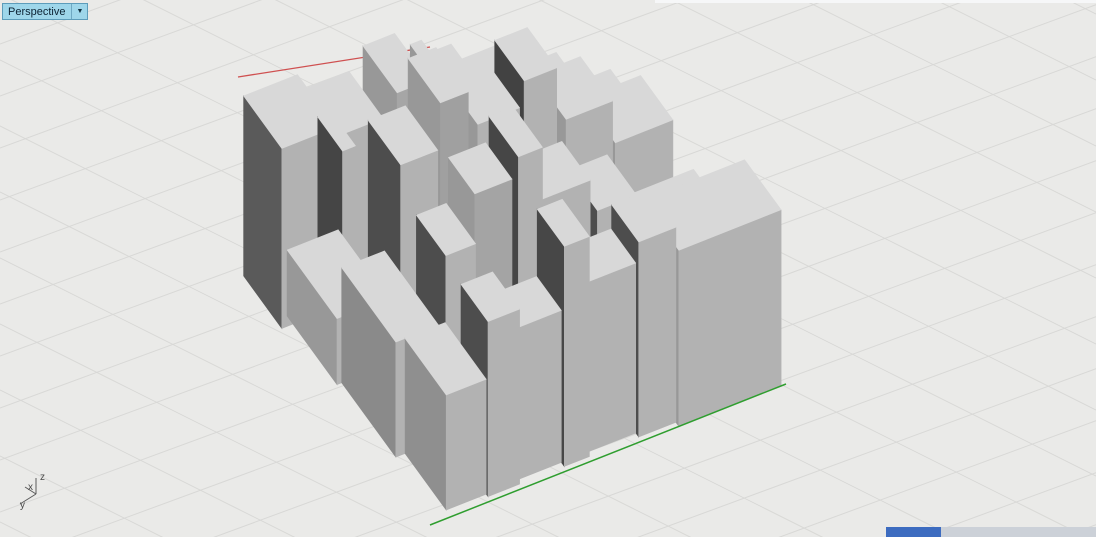  What do you see at coordinates (37, 11) in the screenshot?
I see `viewport-title: Perspective` at bounding box center [37, 11].